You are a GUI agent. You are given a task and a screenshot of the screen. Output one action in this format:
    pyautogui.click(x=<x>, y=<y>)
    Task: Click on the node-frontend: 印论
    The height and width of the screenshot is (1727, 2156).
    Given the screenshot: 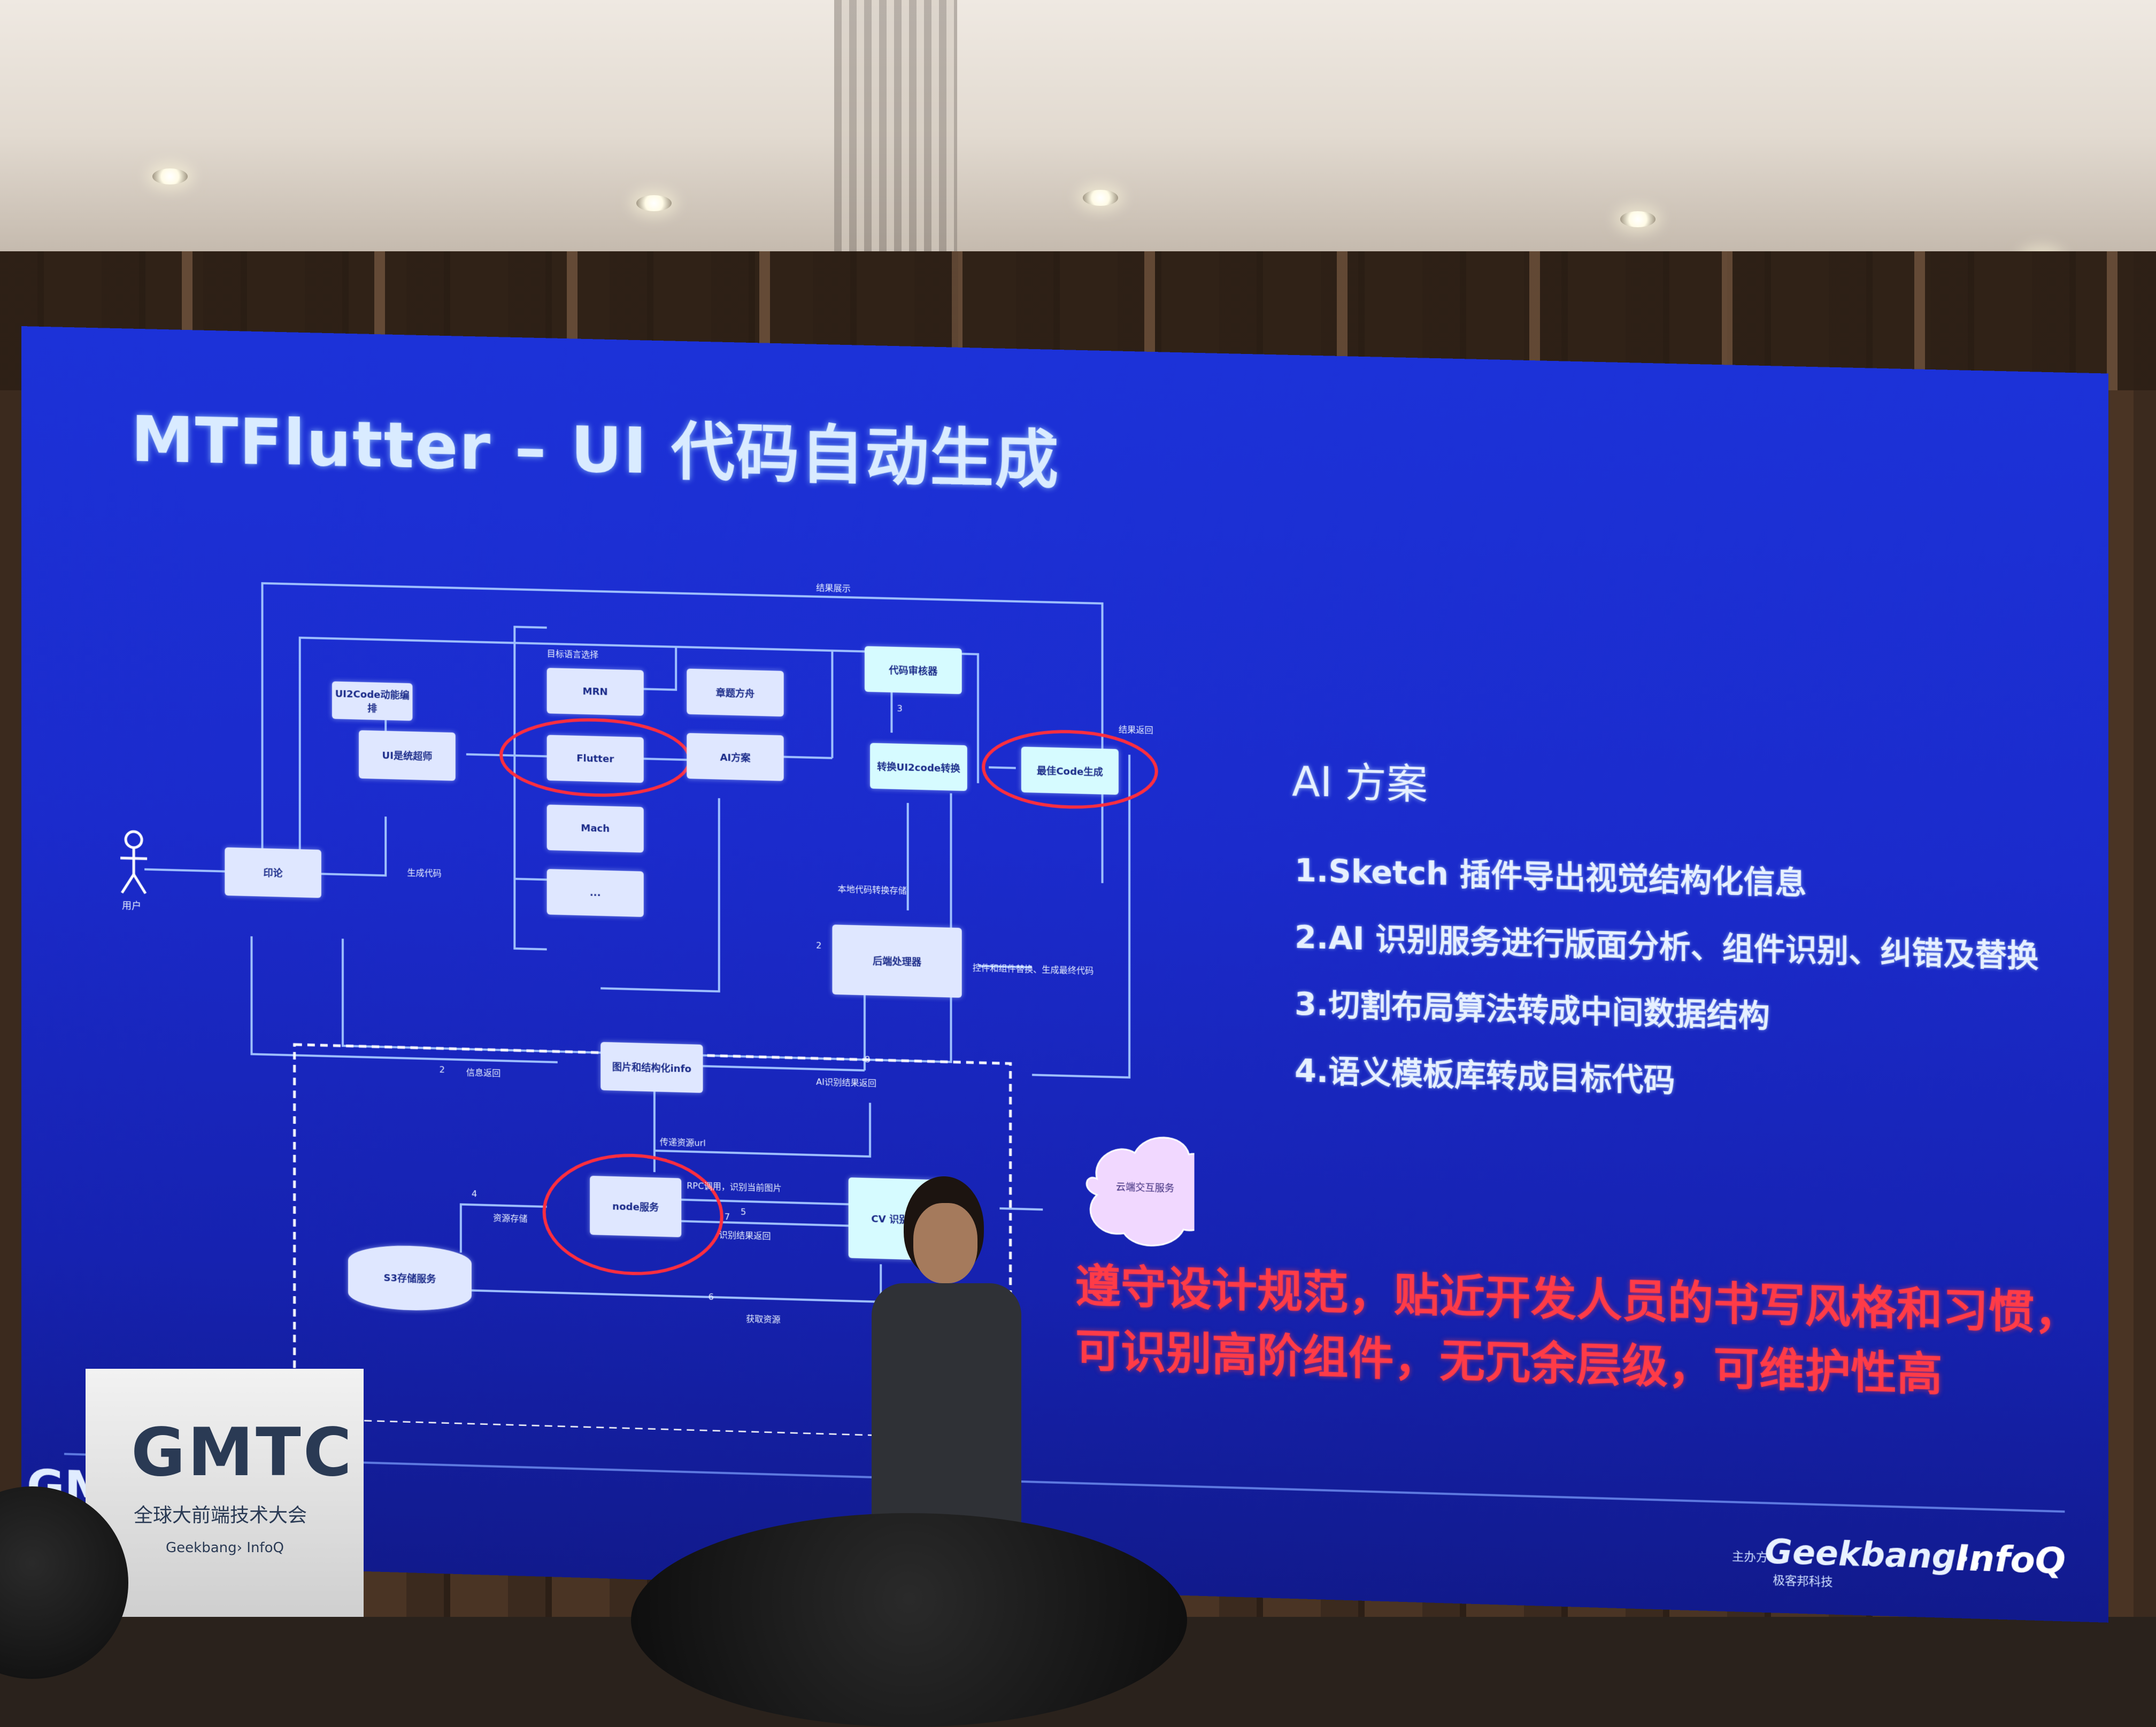 What is the action you would take?
    pyautogui.click(x=273, y=873)
    